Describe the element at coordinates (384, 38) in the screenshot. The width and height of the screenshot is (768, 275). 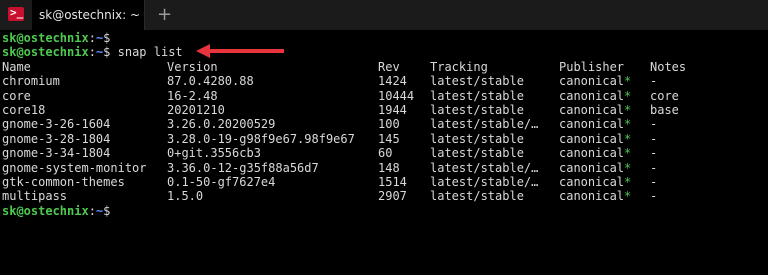
I see `prompt-line: sk@ostechnix:~$` at that location.